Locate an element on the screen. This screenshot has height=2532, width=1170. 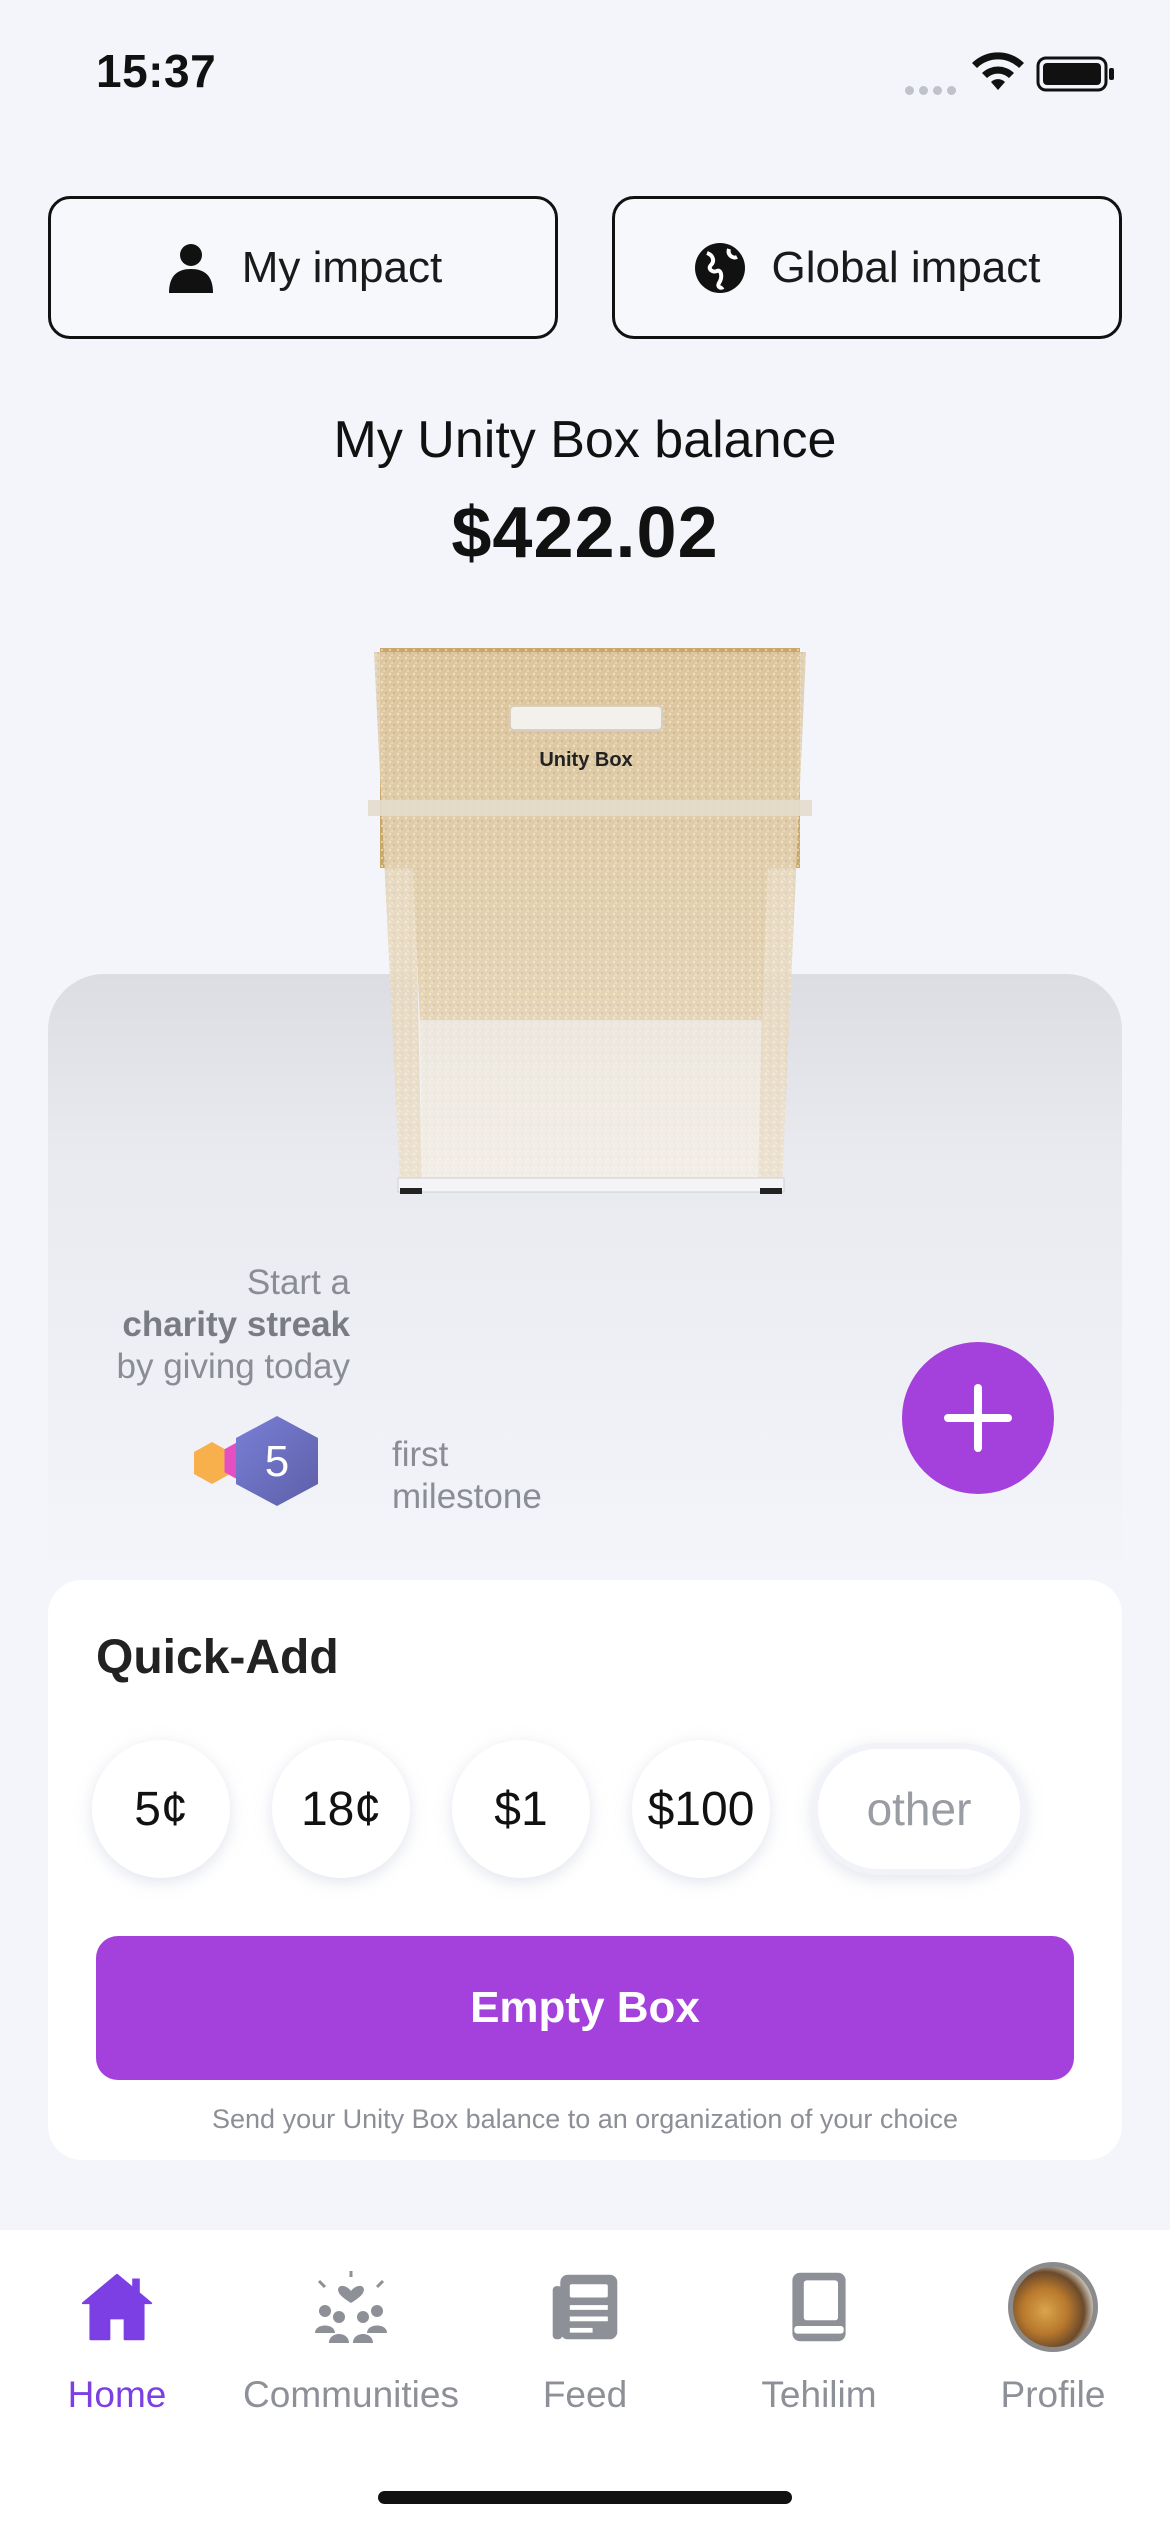
global-impact-label: Global impact is located at coordinates (906, 267).